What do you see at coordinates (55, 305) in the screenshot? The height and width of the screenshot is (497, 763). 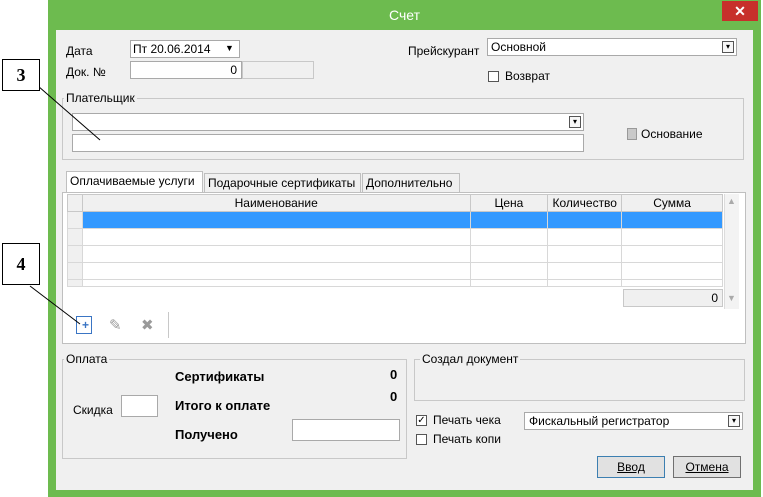 I see `callout-4-leader` at bounding box center [55, 305].